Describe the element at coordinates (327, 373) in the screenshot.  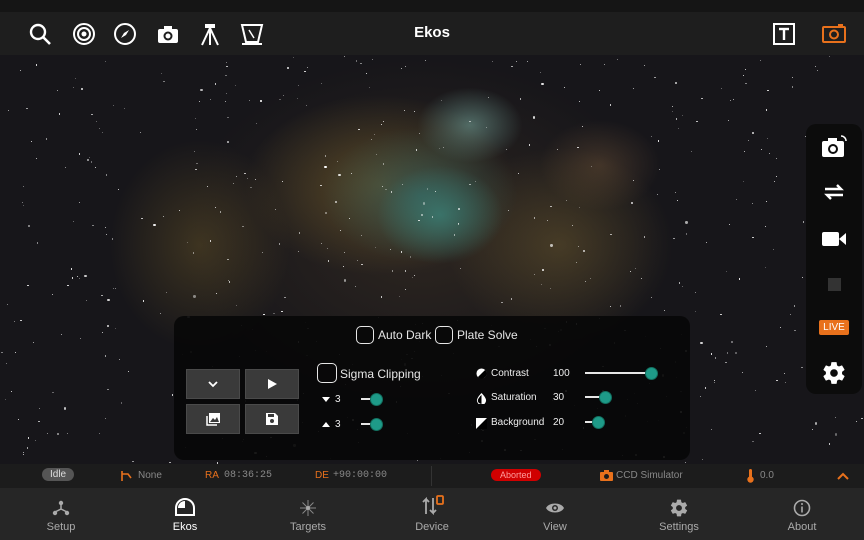
I see `sigma-clipping-checkbox` at that location.